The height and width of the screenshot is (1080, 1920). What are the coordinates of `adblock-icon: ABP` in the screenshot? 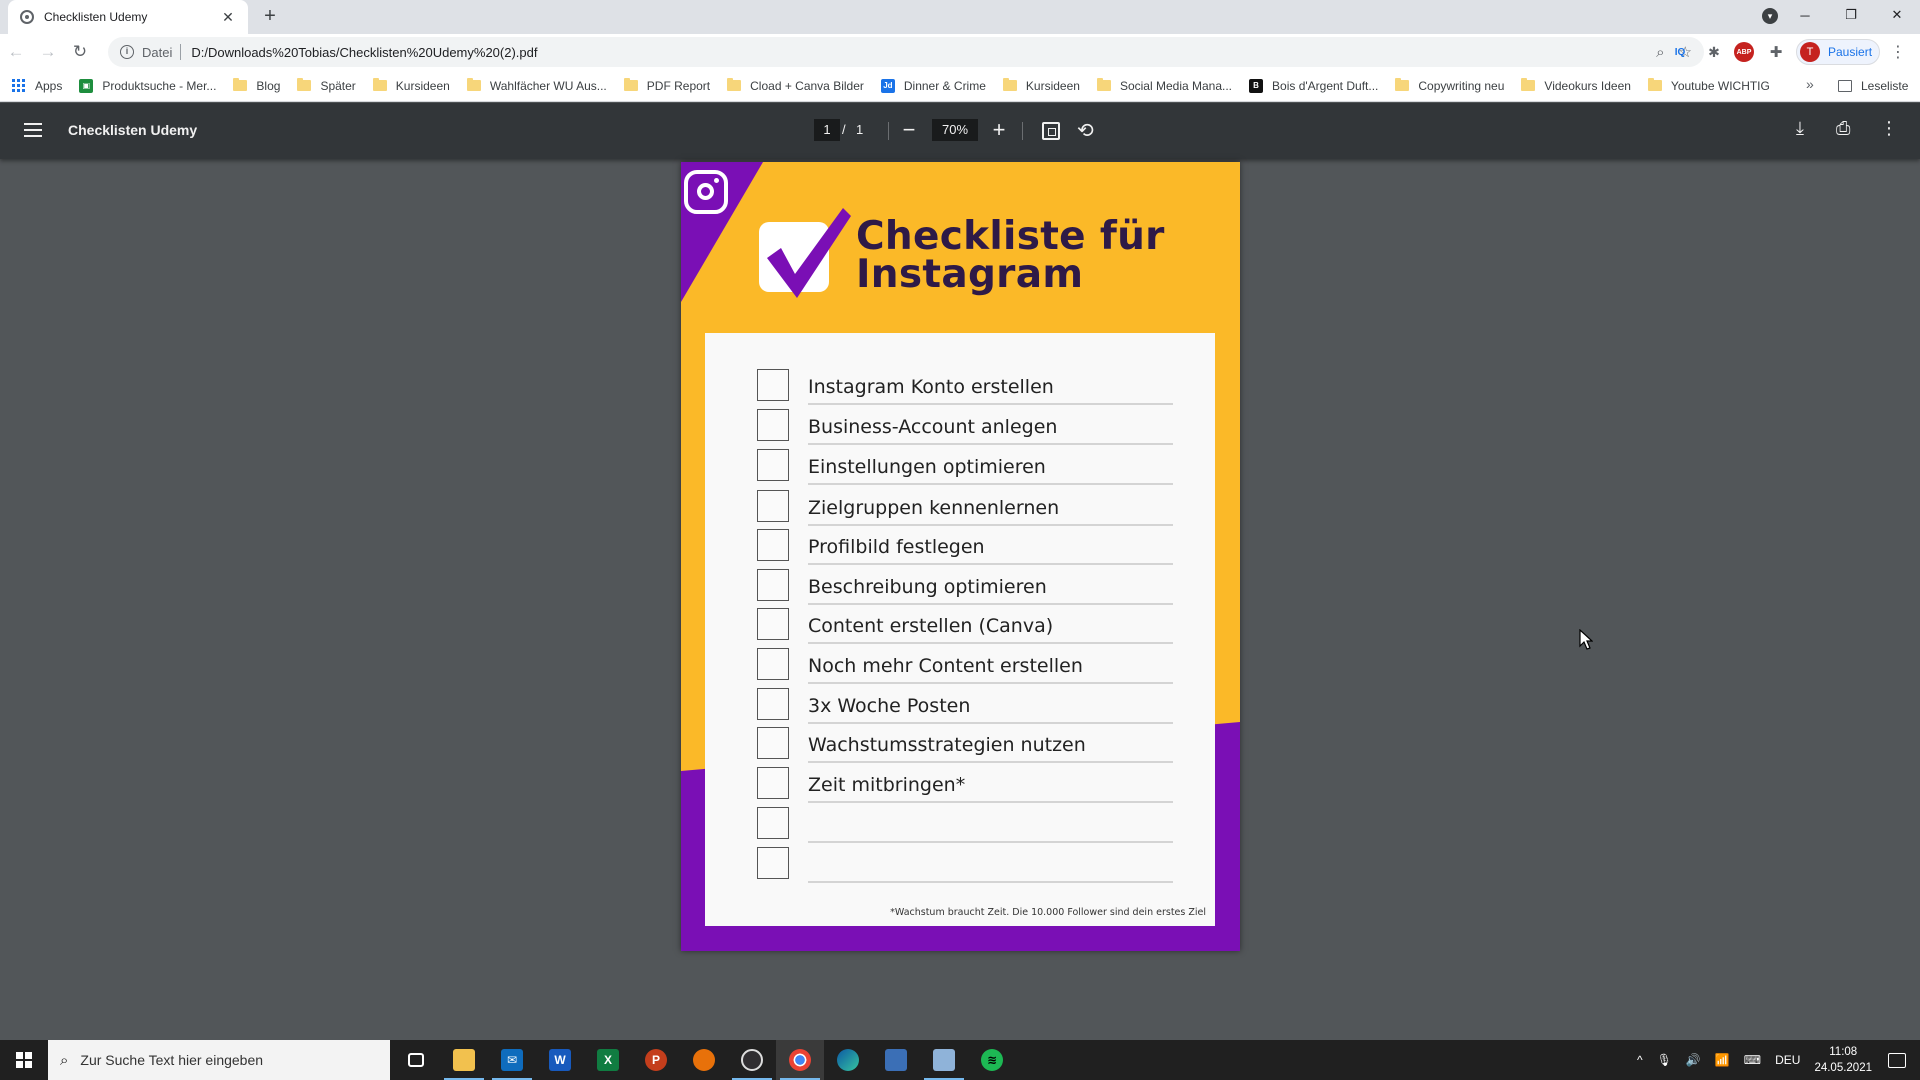 It's located at (1744, 52).